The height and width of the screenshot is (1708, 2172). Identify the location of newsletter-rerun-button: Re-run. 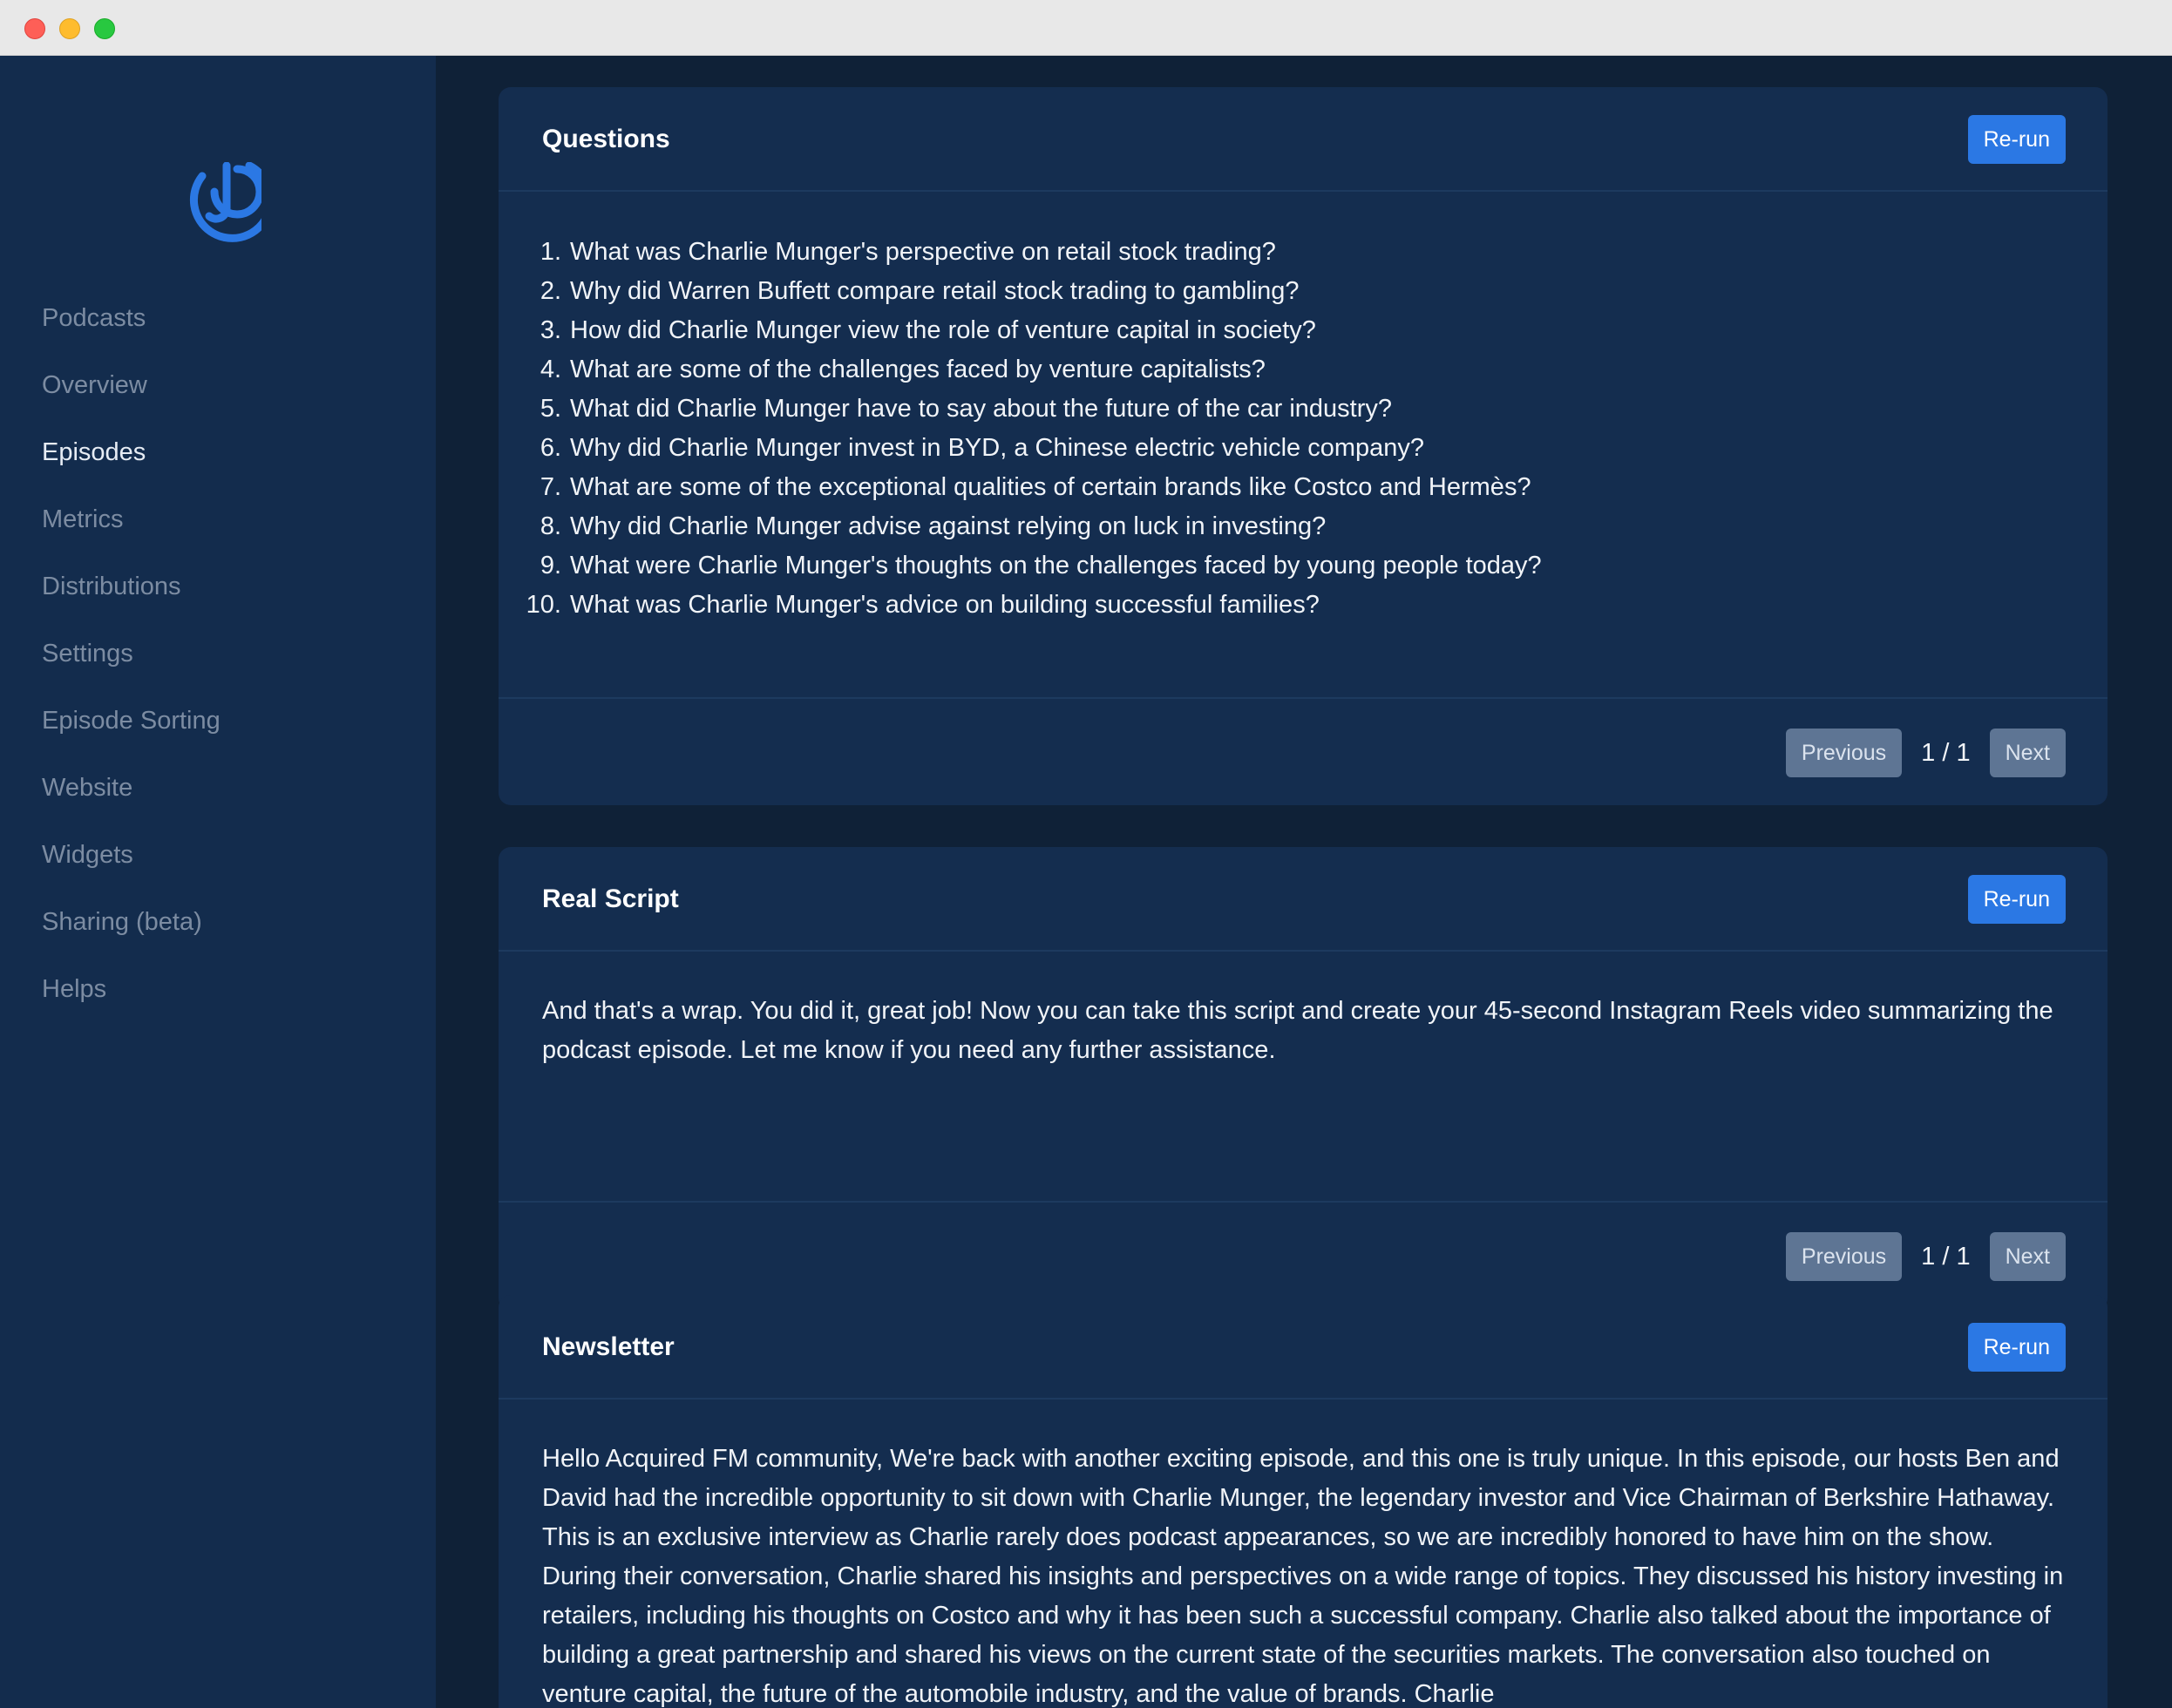
(2016, 1347).